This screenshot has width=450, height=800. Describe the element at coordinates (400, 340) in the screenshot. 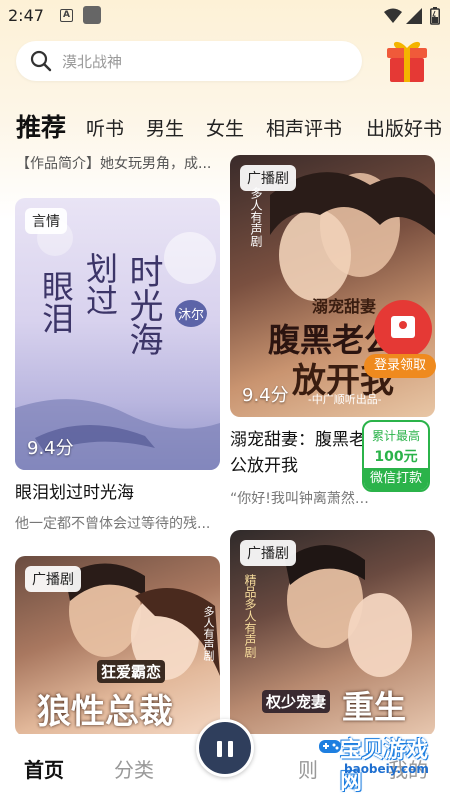

I see `login-reward-button: 登录领取` at that location.